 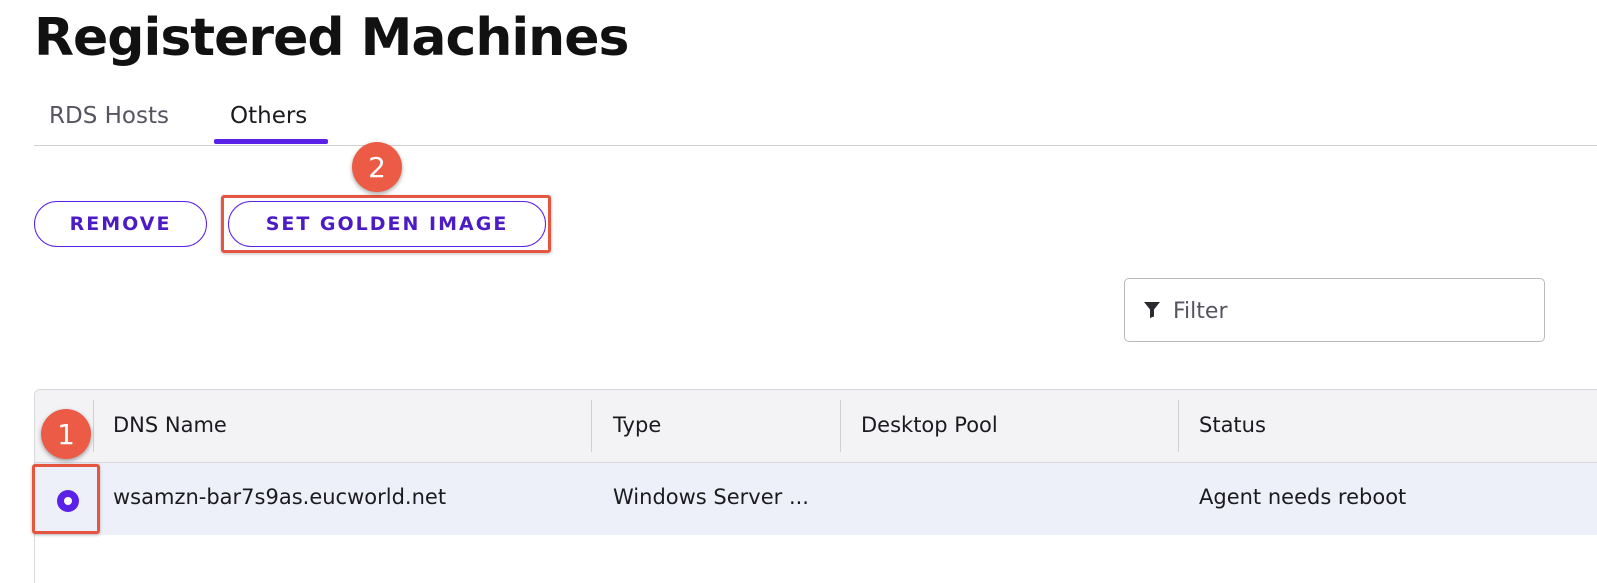 What do you see at coordinates (815, 120) in the screenshot?
I see `tab-bar: RDS Hosts Others` at bounding box center [815, 120].